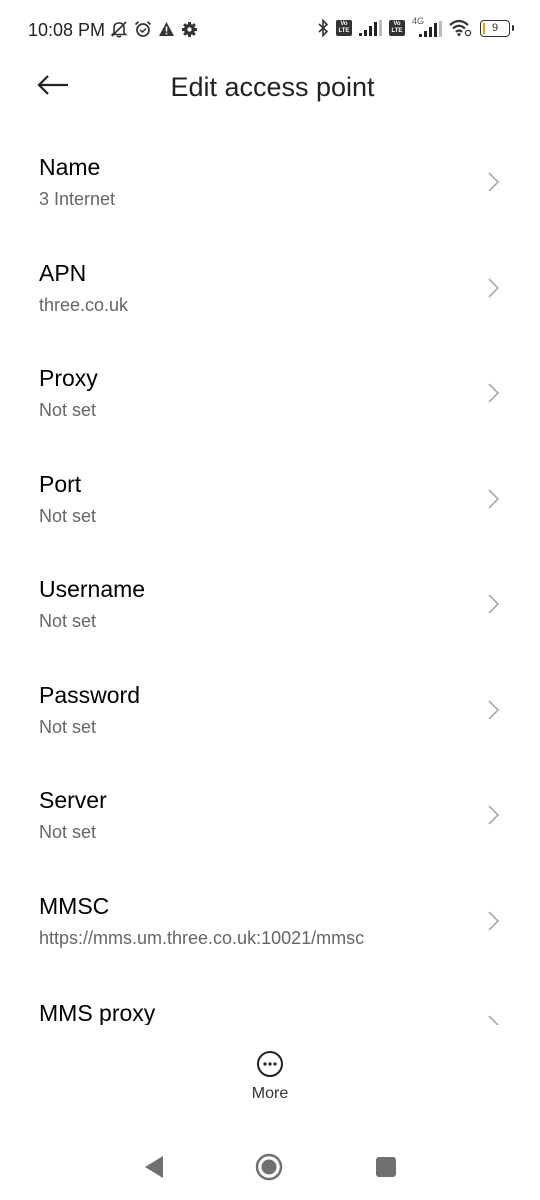 This screenshot has width=540, height=1200. What do you see at coordinates (427, 26) in the screenshot?
I see `4g-signal-icon: 4G` at bounding box center [427, 26].